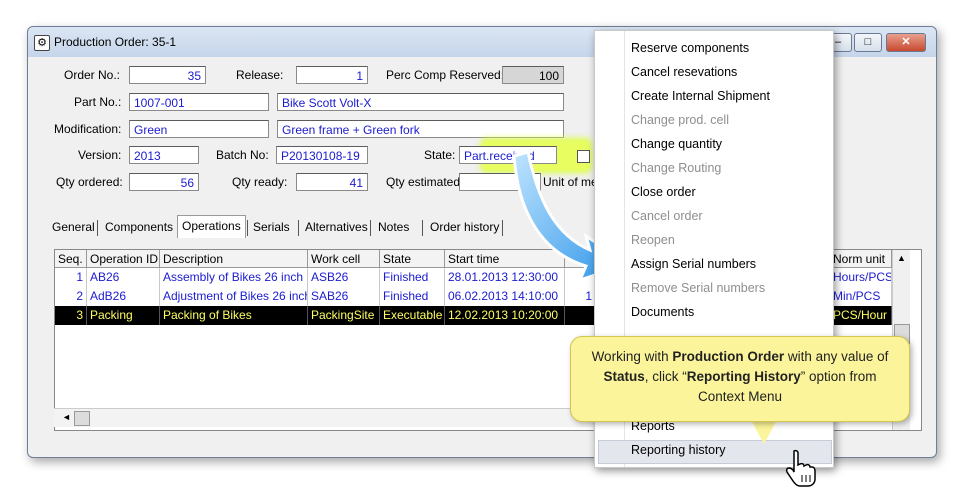 This screenshot has width=962, height=496. I want to click on callout-text-1: Working with, so click(632, 356).